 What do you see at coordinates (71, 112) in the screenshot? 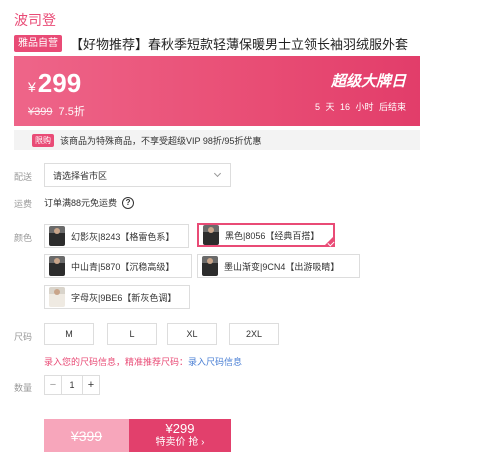
I see `discount-rate: 7.5折` at bounding box center [71, 112].